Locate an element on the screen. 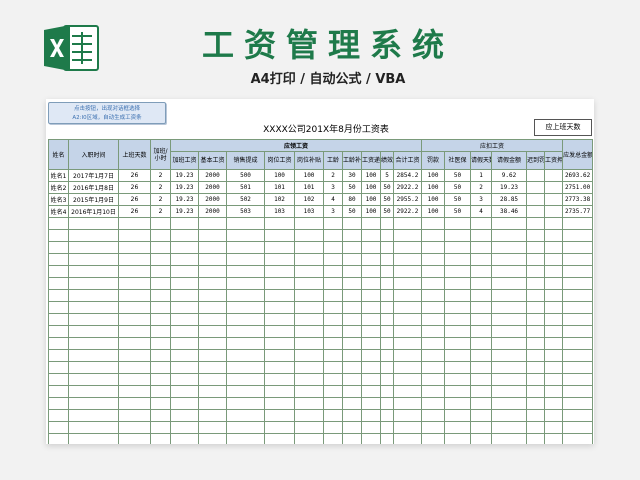 This screenshot has height=480, width=640. table-cell: 26 is located at coordinates (134, 175).